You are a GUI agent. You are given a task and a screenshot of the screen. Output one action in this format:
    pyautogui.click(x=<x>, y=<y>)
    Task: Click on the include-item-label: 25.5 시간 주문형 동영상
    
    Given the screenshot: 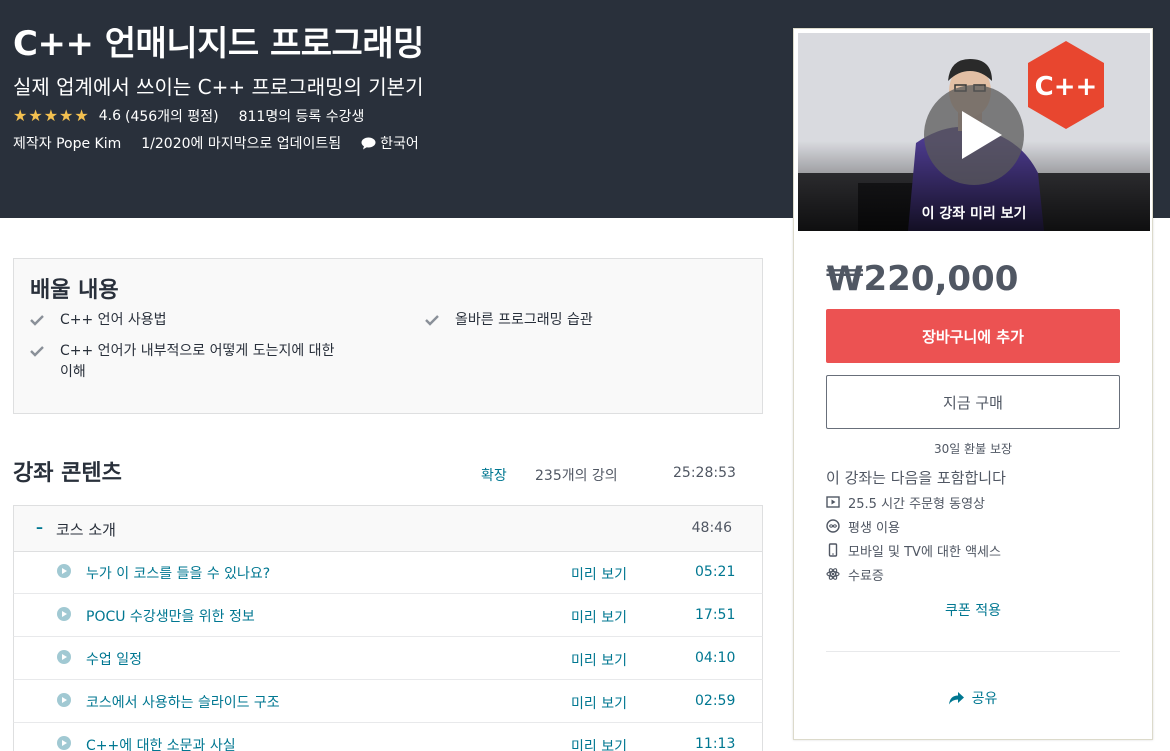 What is the action you would take?
    pyautogui.click(x=917, y=504)
    